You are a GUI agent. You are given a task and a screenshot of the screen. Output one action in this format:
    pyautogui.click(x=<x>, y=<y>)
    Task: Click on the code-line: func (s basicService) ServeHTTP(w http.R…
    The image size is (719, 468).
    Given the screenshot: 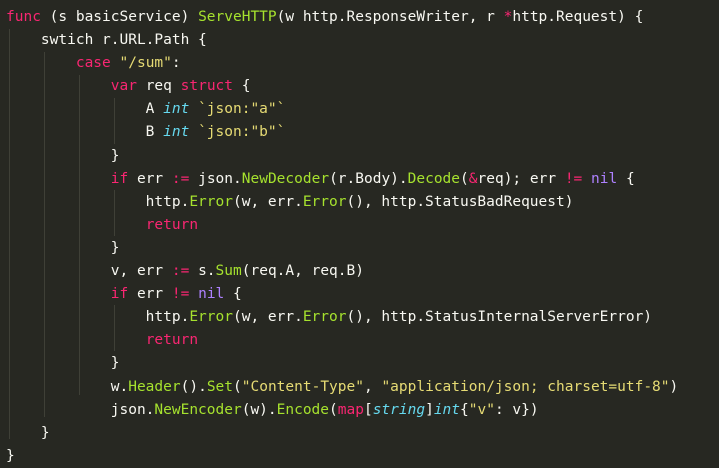 What is the action you would take?
    pyautogui.click(x=342, y=17)
    